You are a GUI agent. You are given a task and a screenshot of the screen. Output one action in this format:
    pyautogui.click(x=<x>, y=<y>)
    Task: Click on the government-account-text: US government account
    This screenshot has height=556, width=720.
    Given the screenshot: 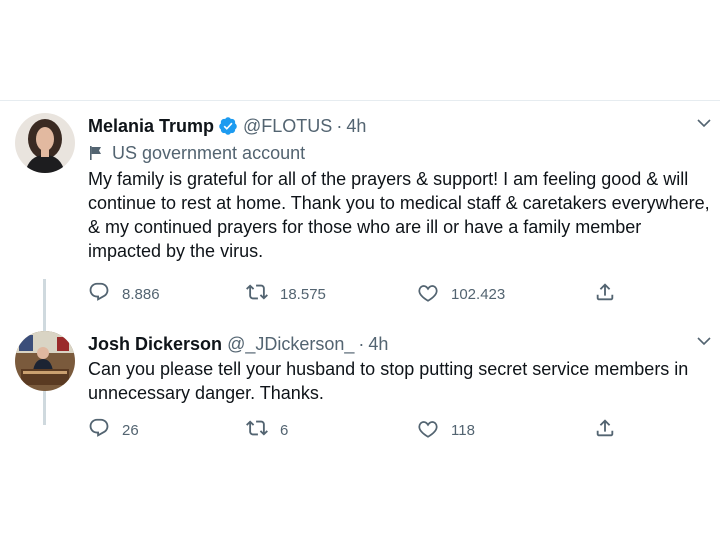 What is the action you would take?
    pyautogui.click(x=209, y=152)
    